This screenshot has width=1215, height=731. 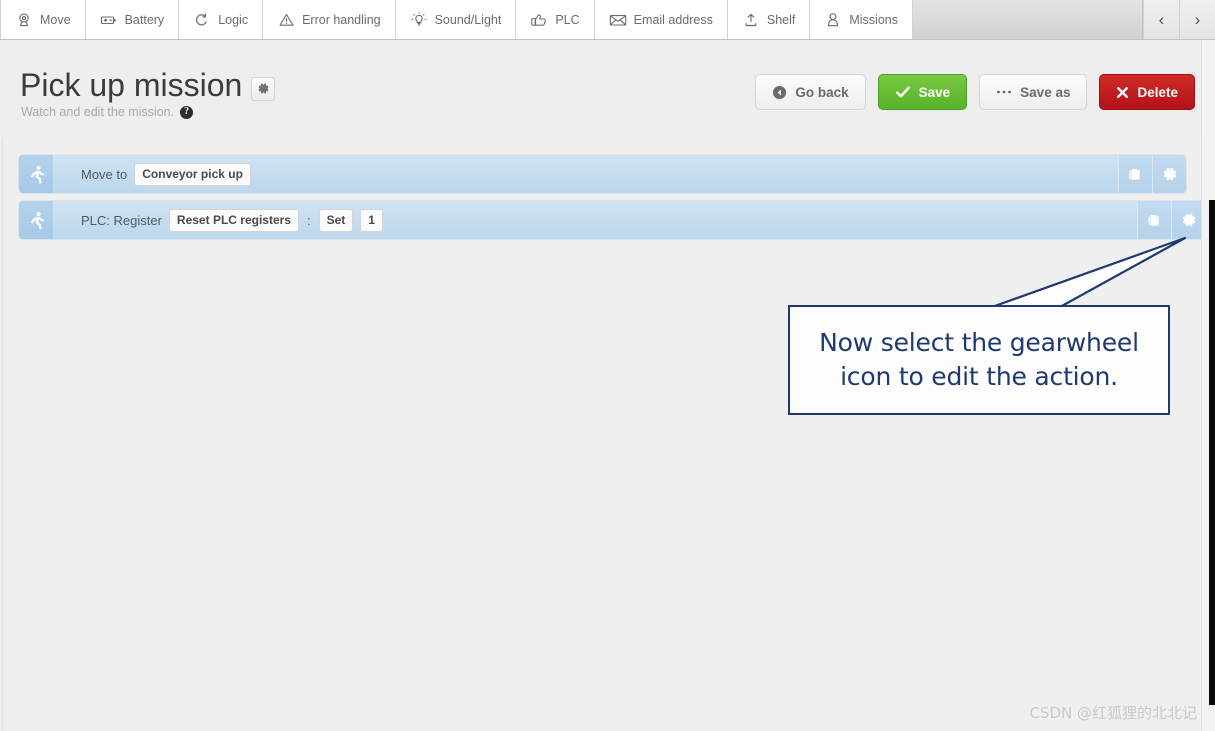 What do you see at coordinates (144, 19) in the screenshot?
I see `tab-label: Battery` at bounding box center [144, 19].